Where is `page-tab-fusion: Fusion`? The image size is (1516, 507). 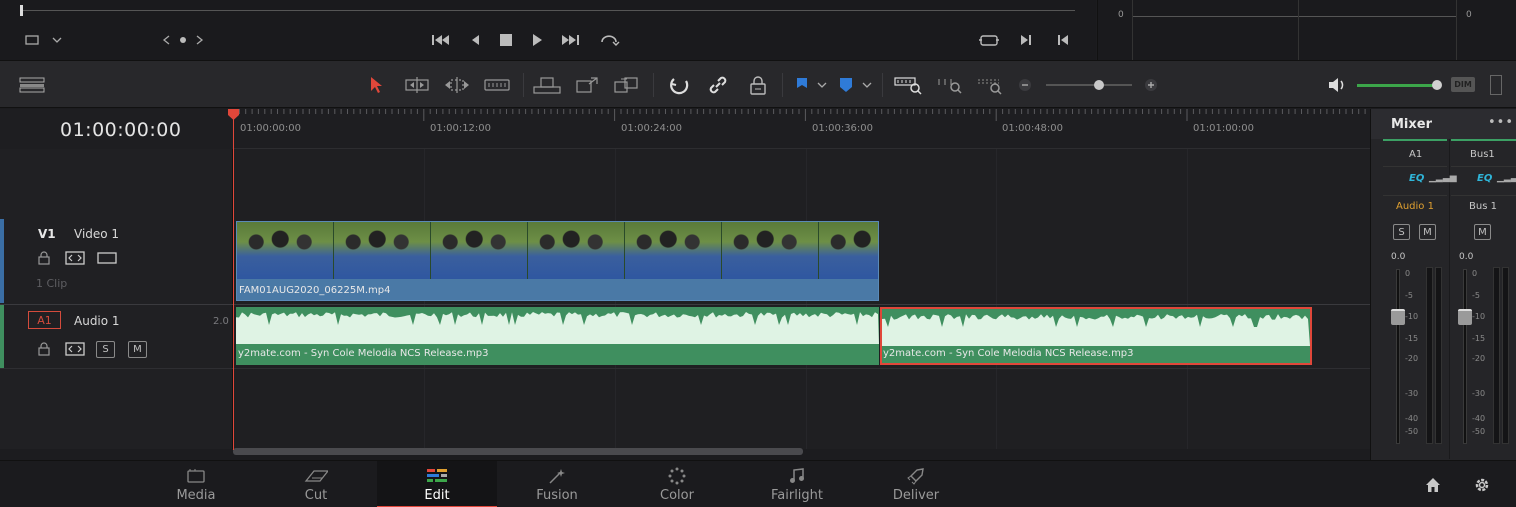
page-tab-fusion: Fusion is located at coordinates (557, 484).